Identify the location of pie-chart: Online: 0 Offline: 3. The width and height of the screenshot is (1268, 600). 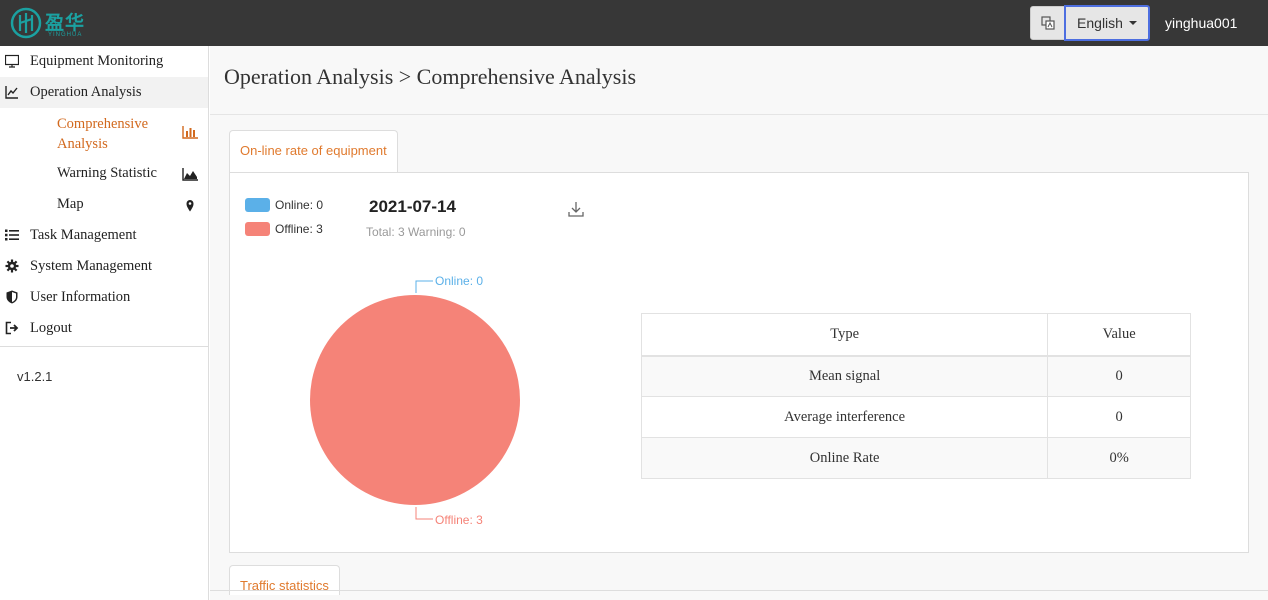
(415, 400).